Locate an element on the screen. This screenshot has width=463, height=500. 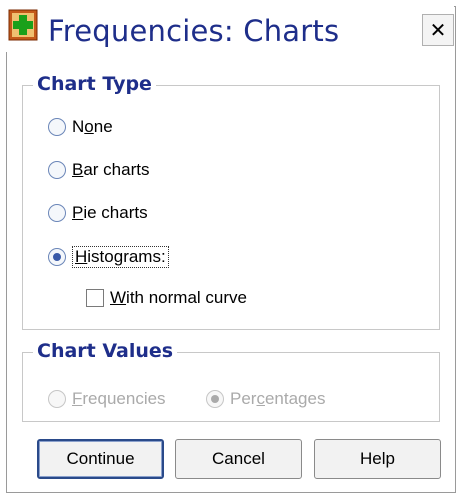
radio-histograms-circle is located at coordinates (57, 257).